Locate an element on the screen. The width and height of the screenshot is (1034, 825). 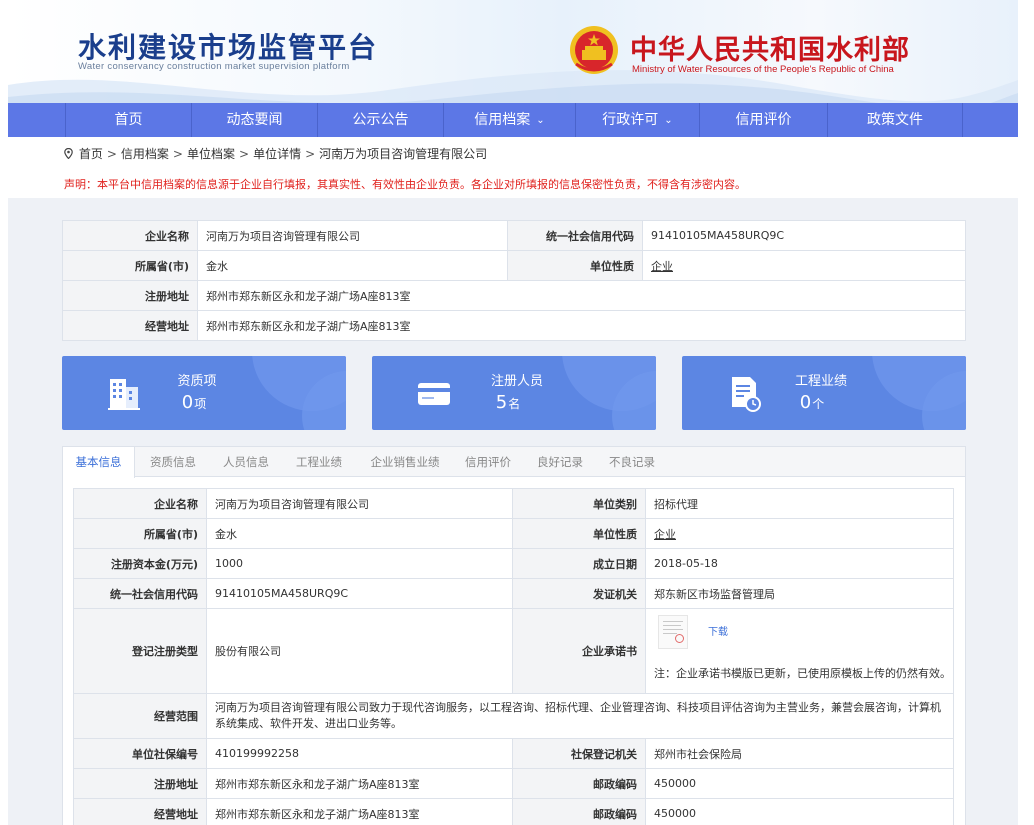
download-link: 下载 is located at coordinates (718, 630).